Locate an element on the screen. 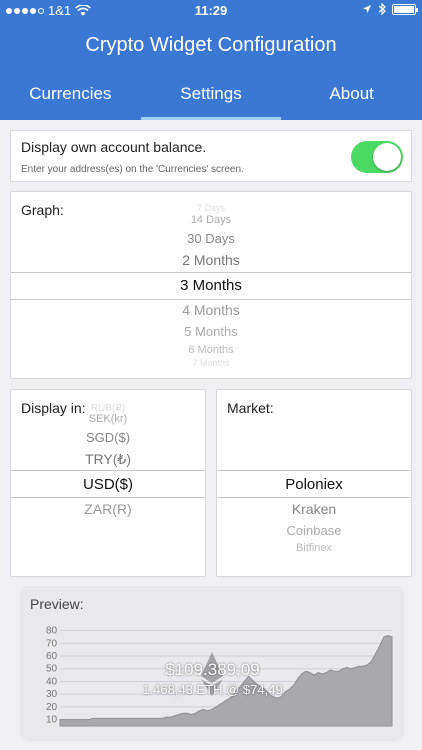 This screenshot has width=422, height=750. picker-option: ZAR(R) is located at coordinates (108, 509).